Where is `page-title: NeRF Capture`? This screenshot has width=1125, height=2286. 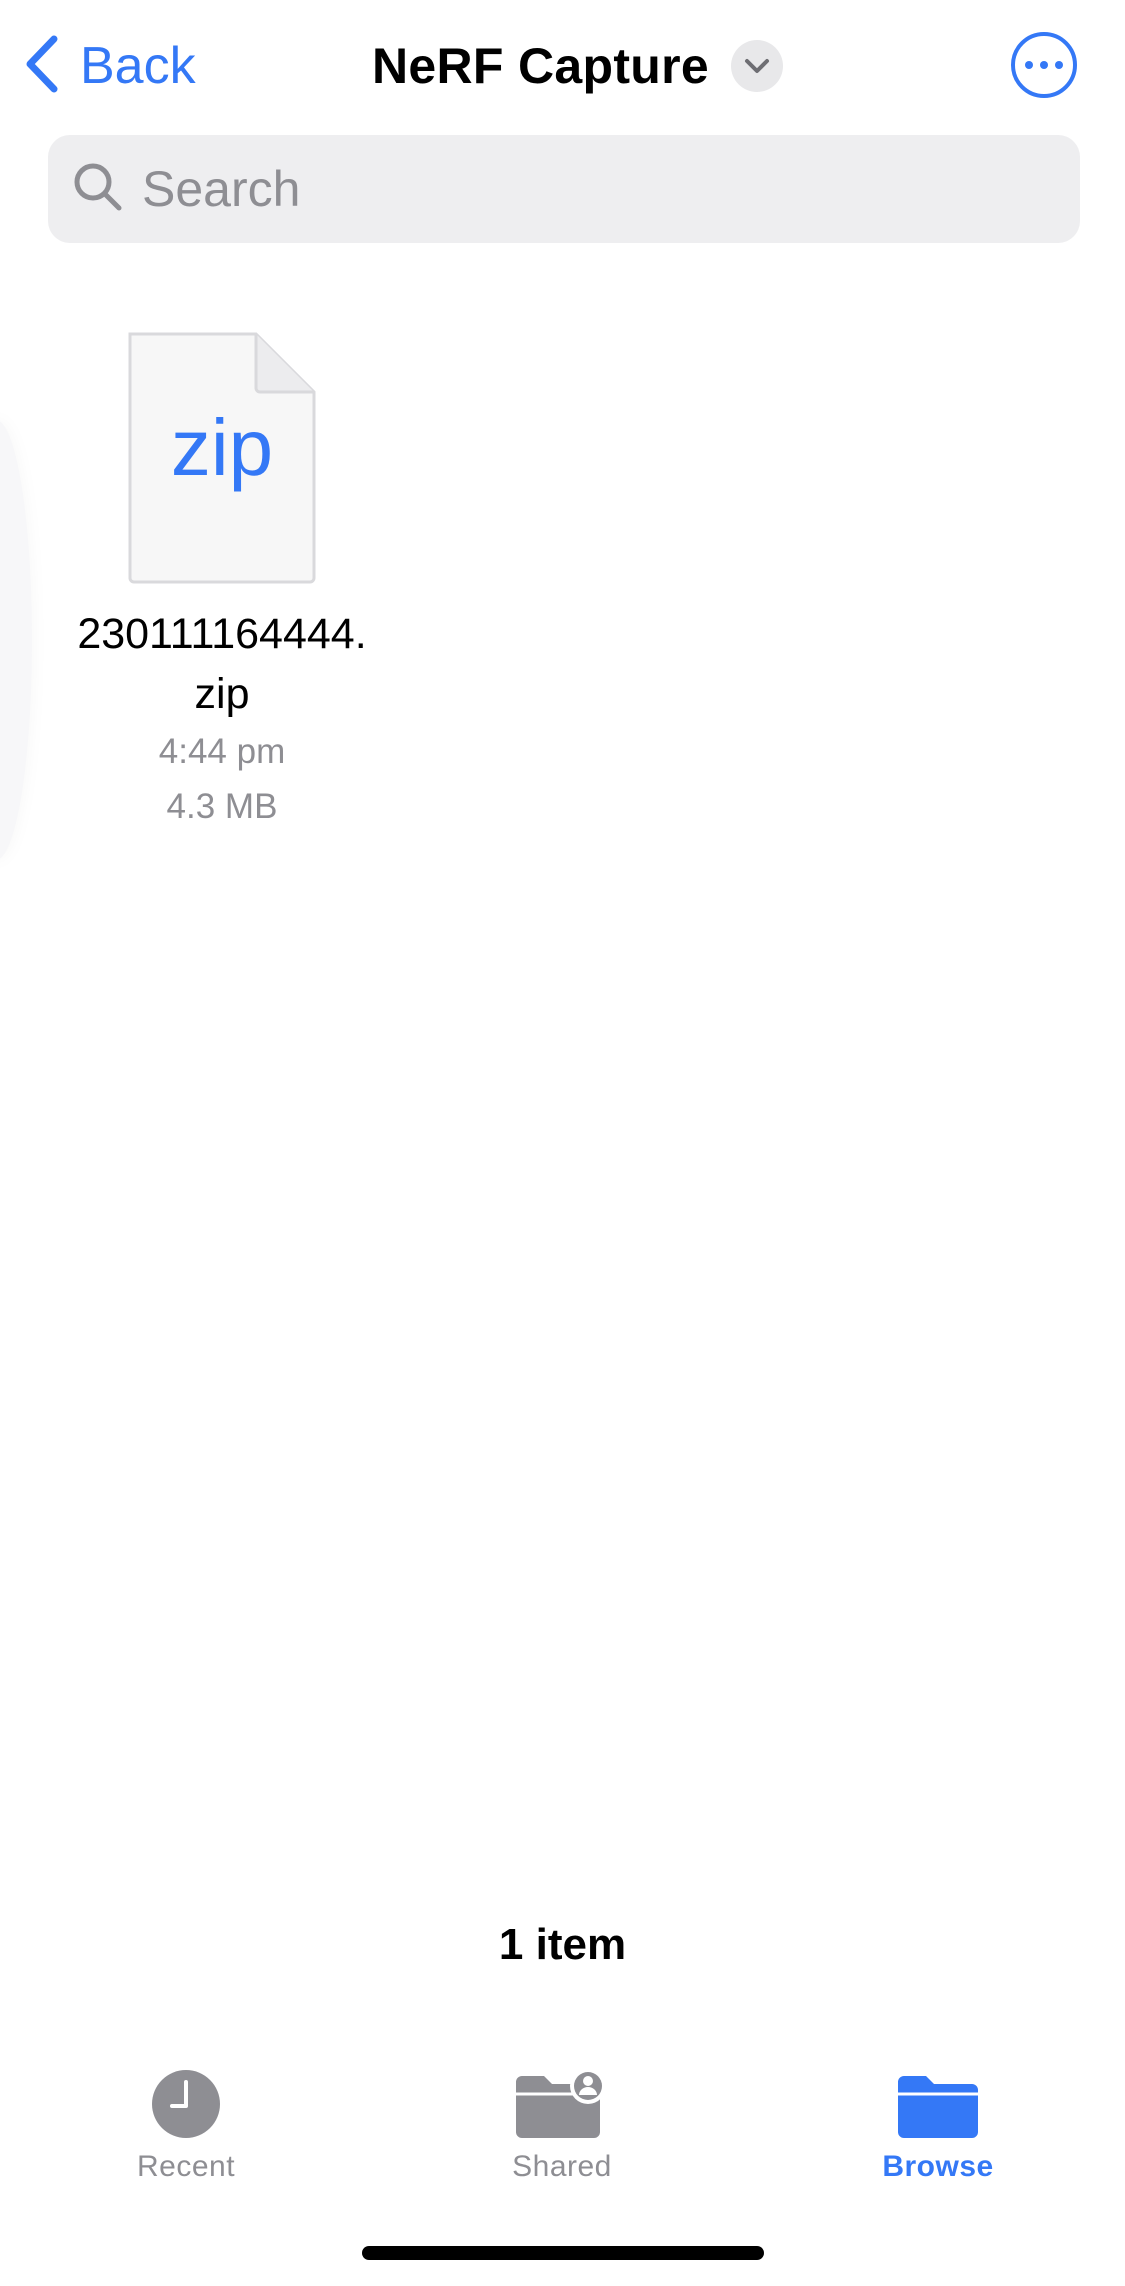
page-title: NeRF Capture is located at coordinates (540, 66).